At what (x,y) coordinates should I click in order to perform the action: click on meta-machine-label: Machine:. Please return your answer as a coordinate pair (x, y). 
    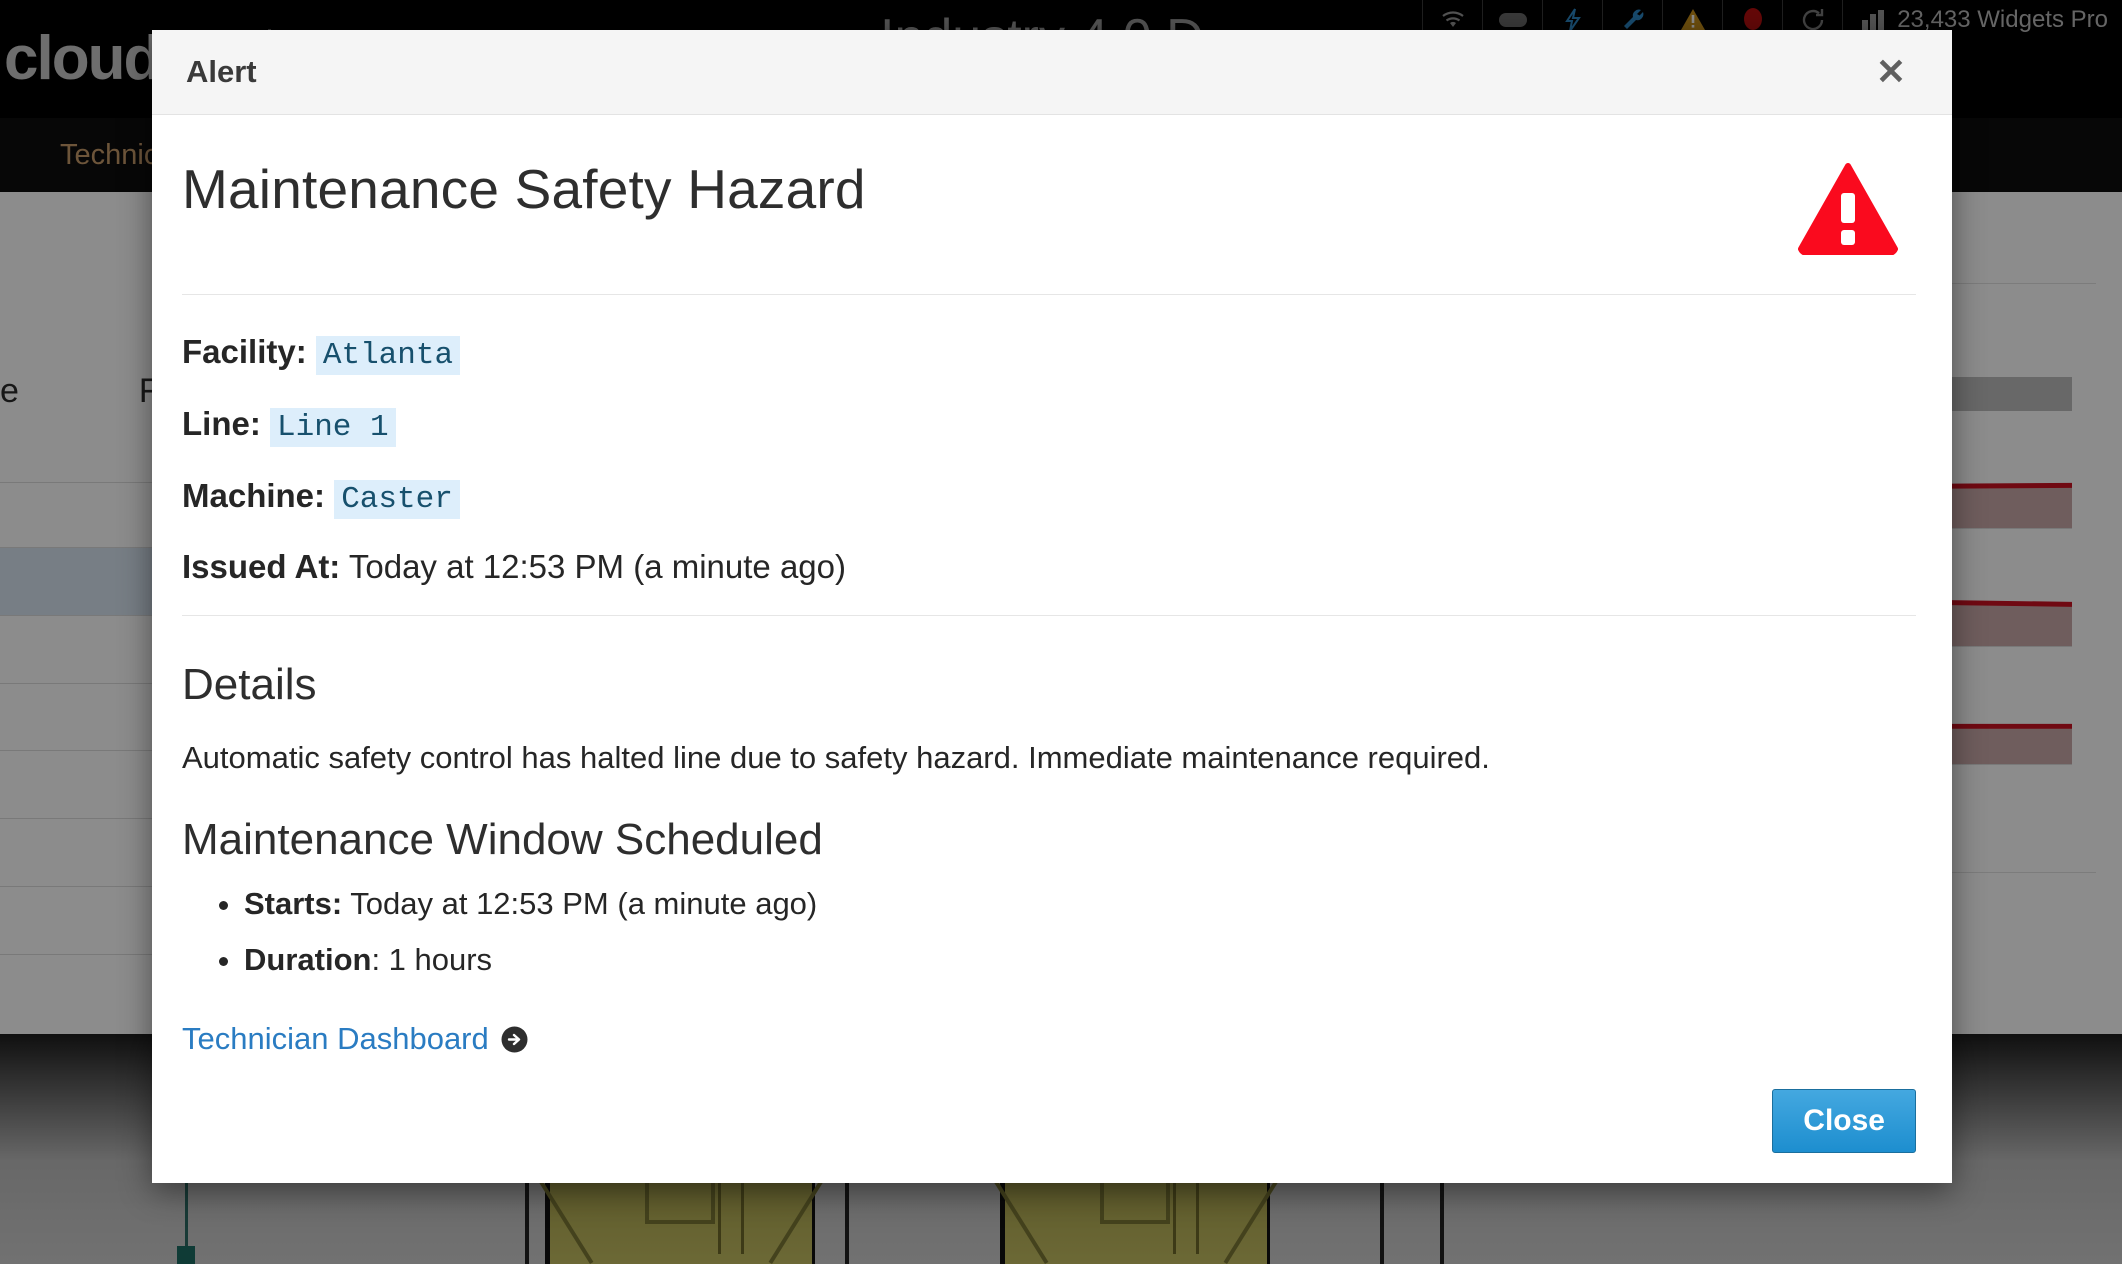
    Looking at the image, I should click on (254, 495).